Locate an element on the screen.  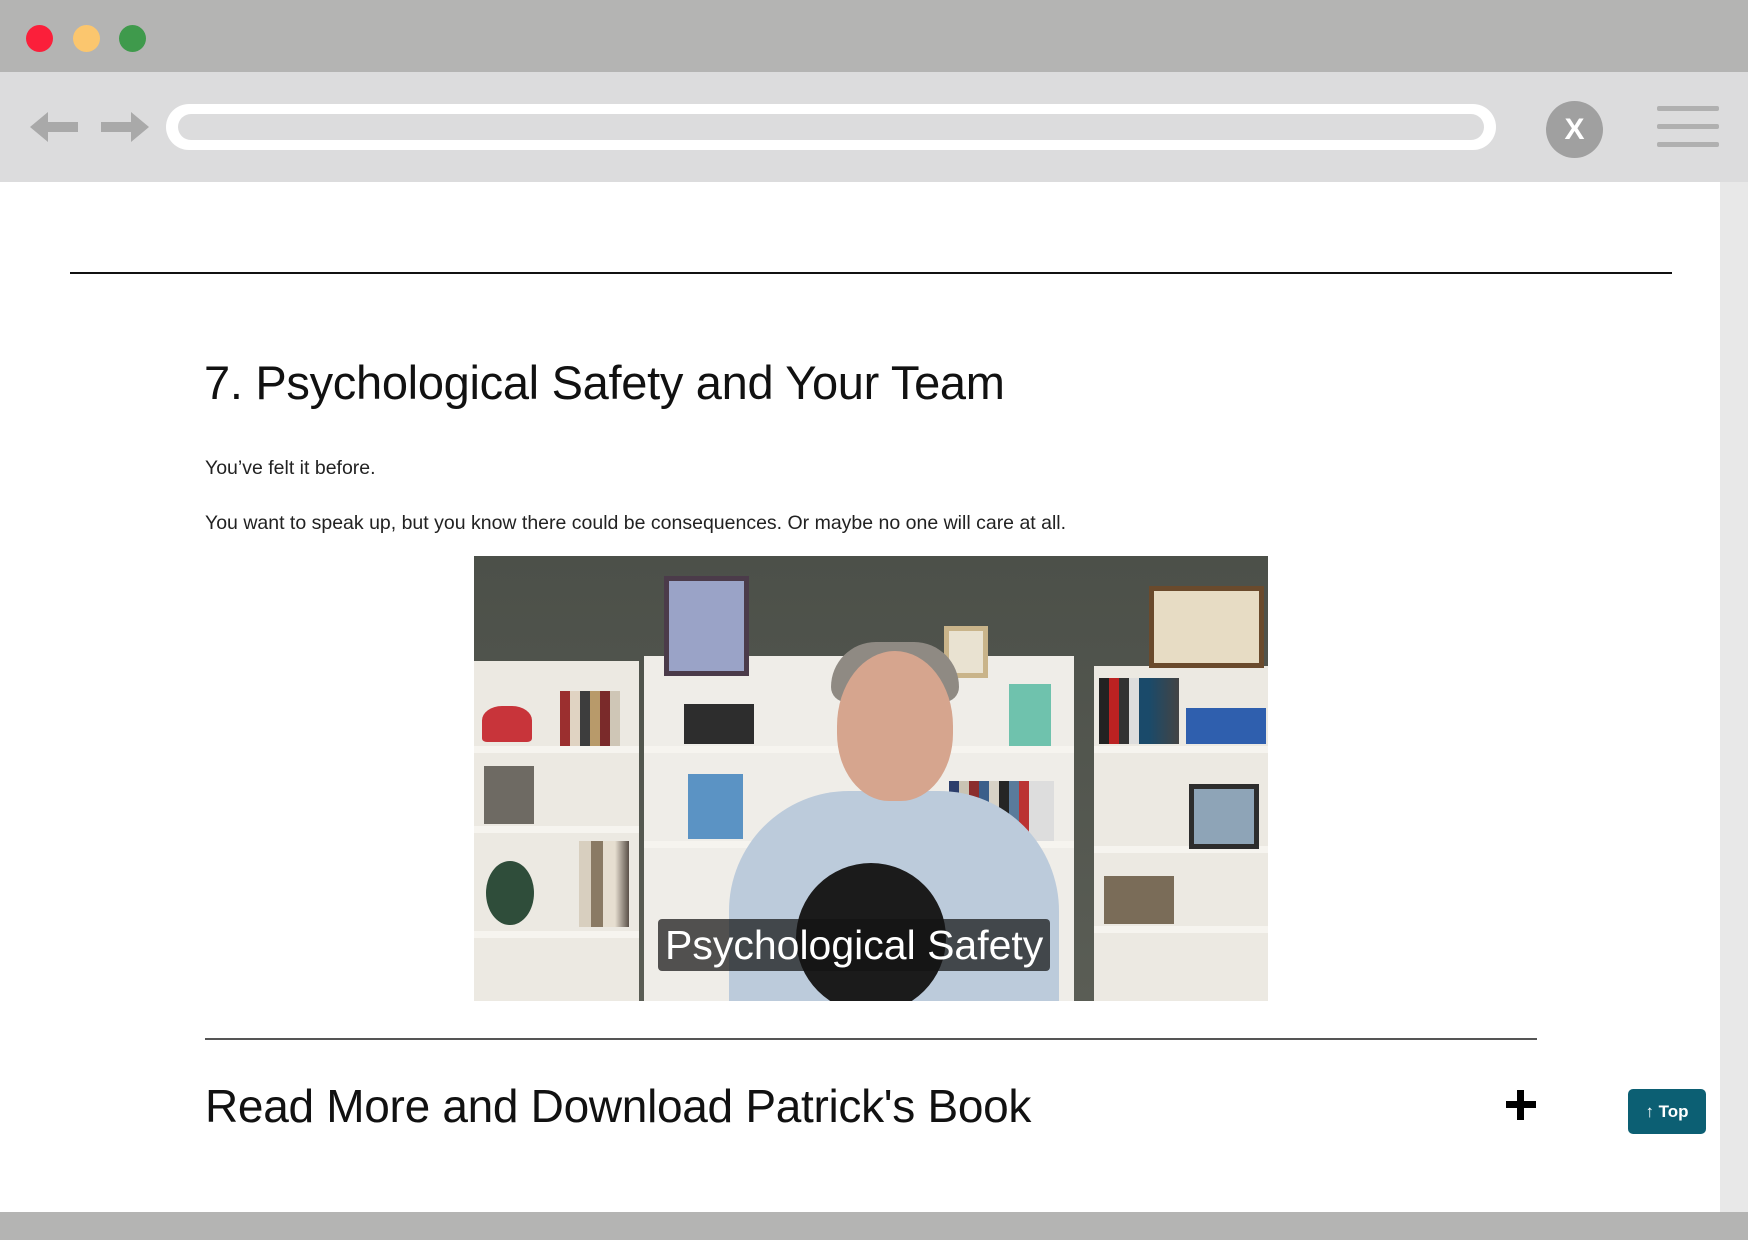
article-paragraph: You’ve felt it before. is located at coordinates (290, 468).